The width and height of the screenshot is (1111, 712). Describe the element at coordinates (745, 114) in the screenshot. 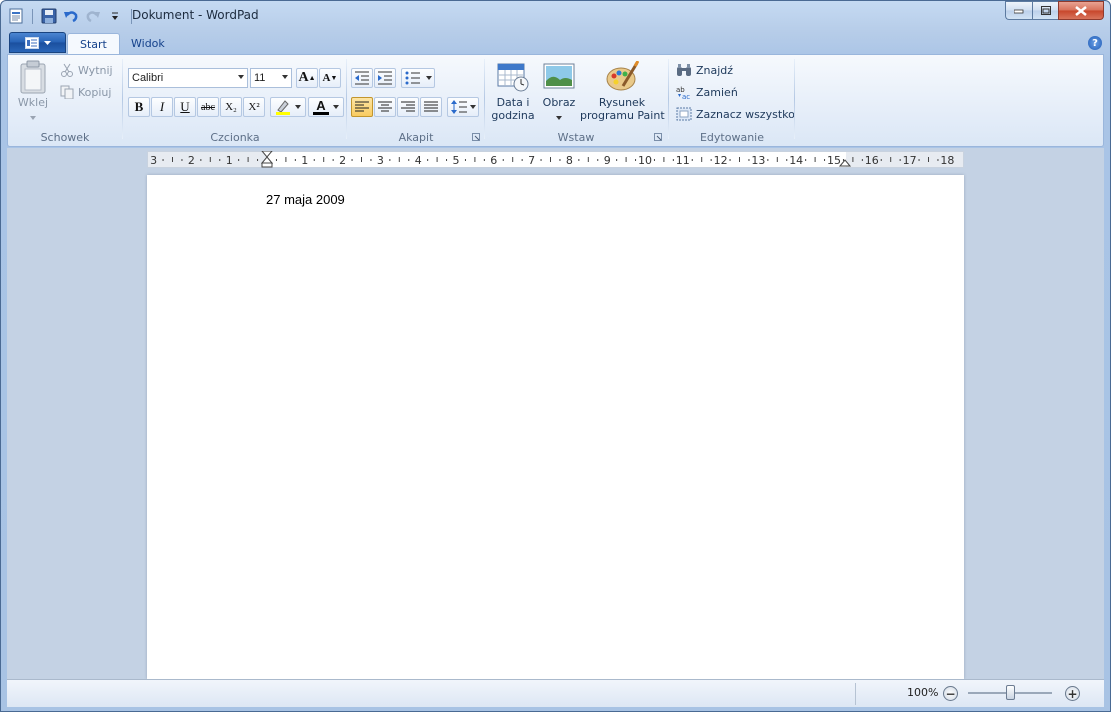

I see `select-all-label: Zaznacz wszystko` at that location.